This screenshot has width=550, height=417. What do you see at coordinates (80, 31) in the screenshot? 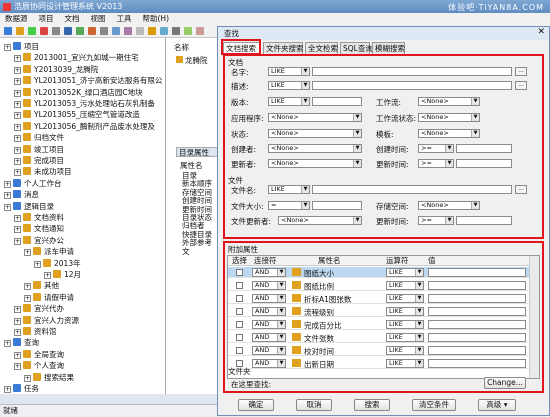
I see `checkin-icon` at bounding box center [80, 31].